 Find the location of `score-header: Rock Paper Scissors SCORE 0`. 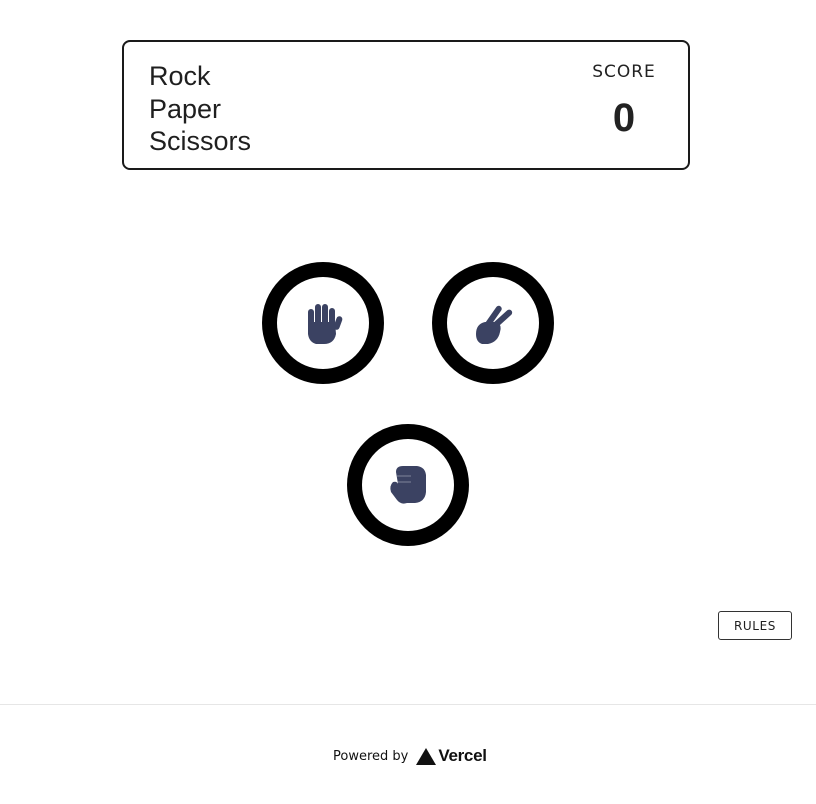

score-header: Rock Paper Scissors SCORE 0 is located at coordinates (406, 105).